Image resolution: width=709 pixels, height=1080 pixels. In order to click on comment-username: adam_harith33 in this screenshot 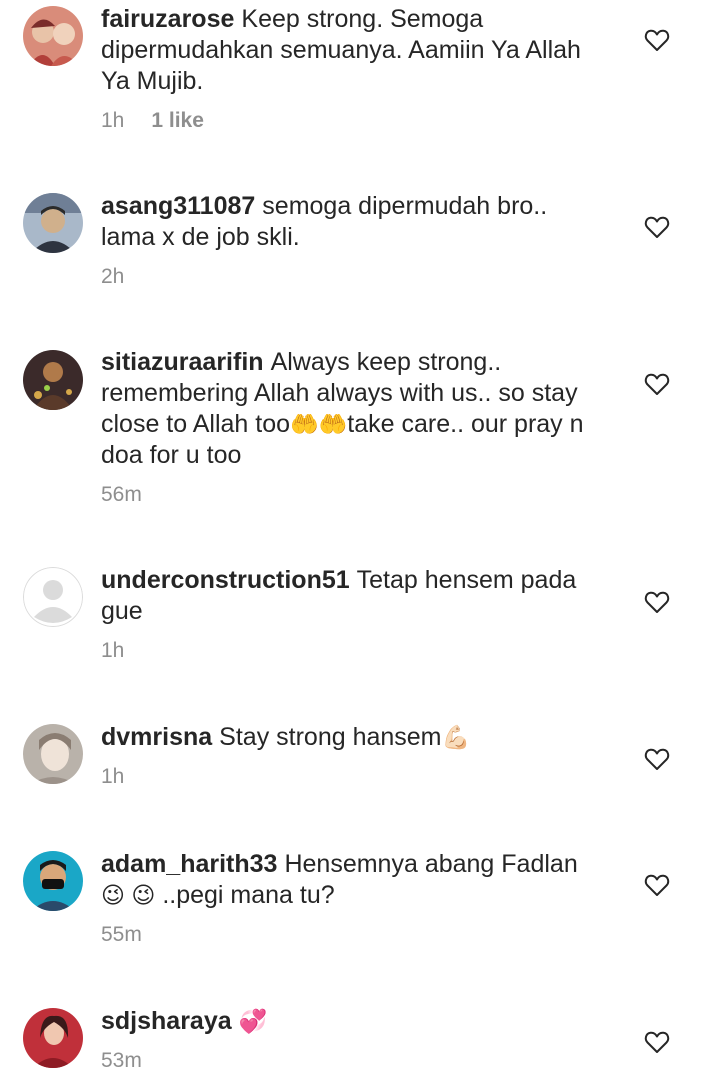, I will do `click(189, 864)`.